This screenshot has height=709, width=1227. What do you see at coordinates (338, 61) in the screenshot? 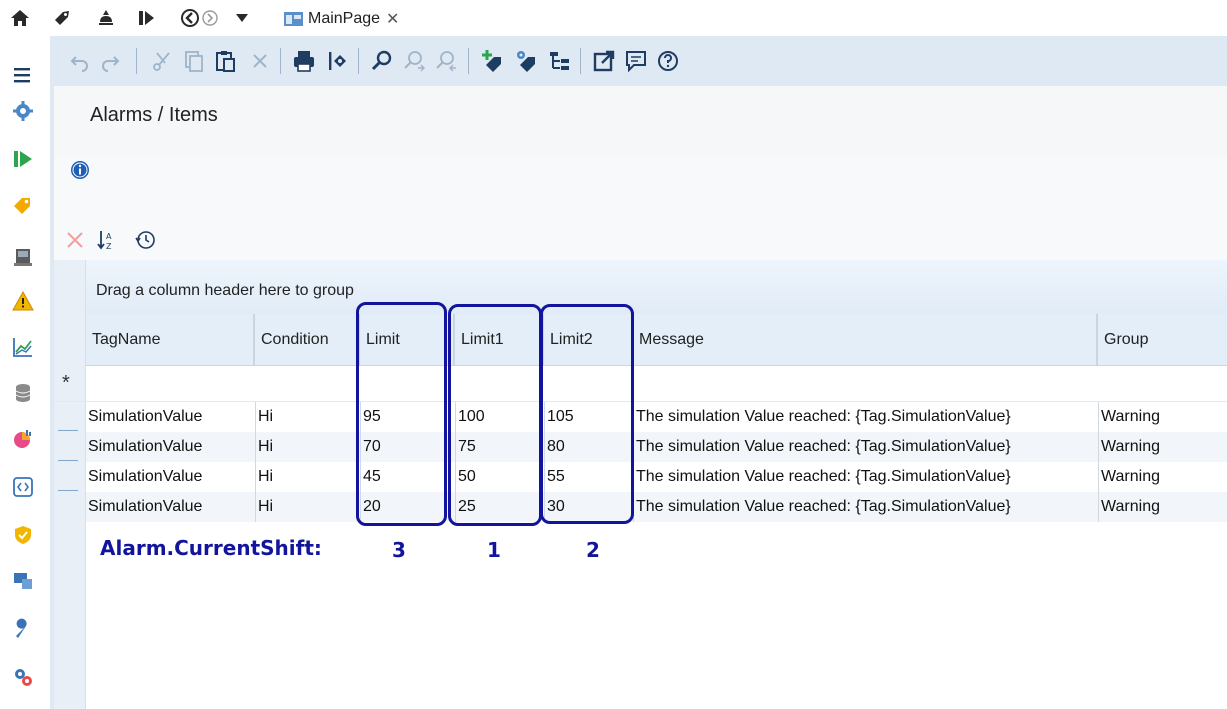
I see `import-export-icon` at bounding box center [338, 61].